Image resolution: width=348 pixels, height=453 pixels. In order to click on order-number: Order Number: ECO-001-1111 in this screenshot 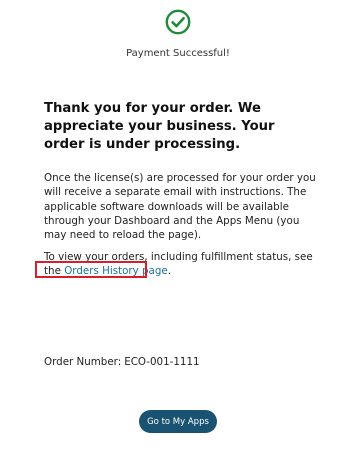, I will do `click(122, 362)`.